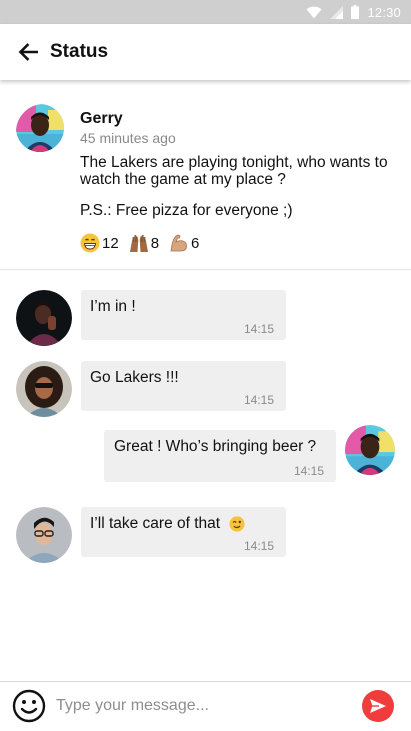 The width and height of the screenshot is (411, 731). Describe the element at coordinates (44, 132) in the screenshot. I see `author-avatar` at that location.